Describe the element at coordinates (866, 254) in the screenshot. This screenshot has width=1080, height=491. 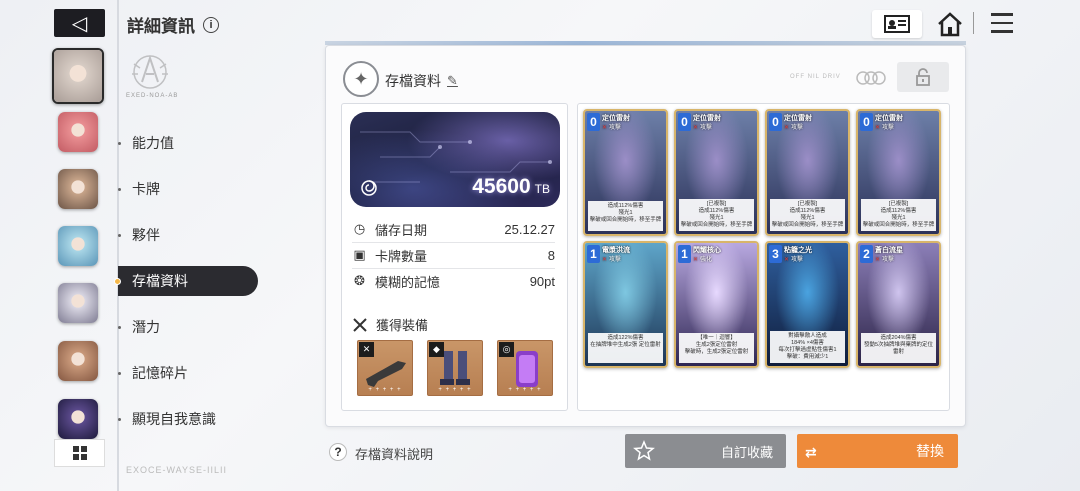
I see `card-cost: 2` at that location.